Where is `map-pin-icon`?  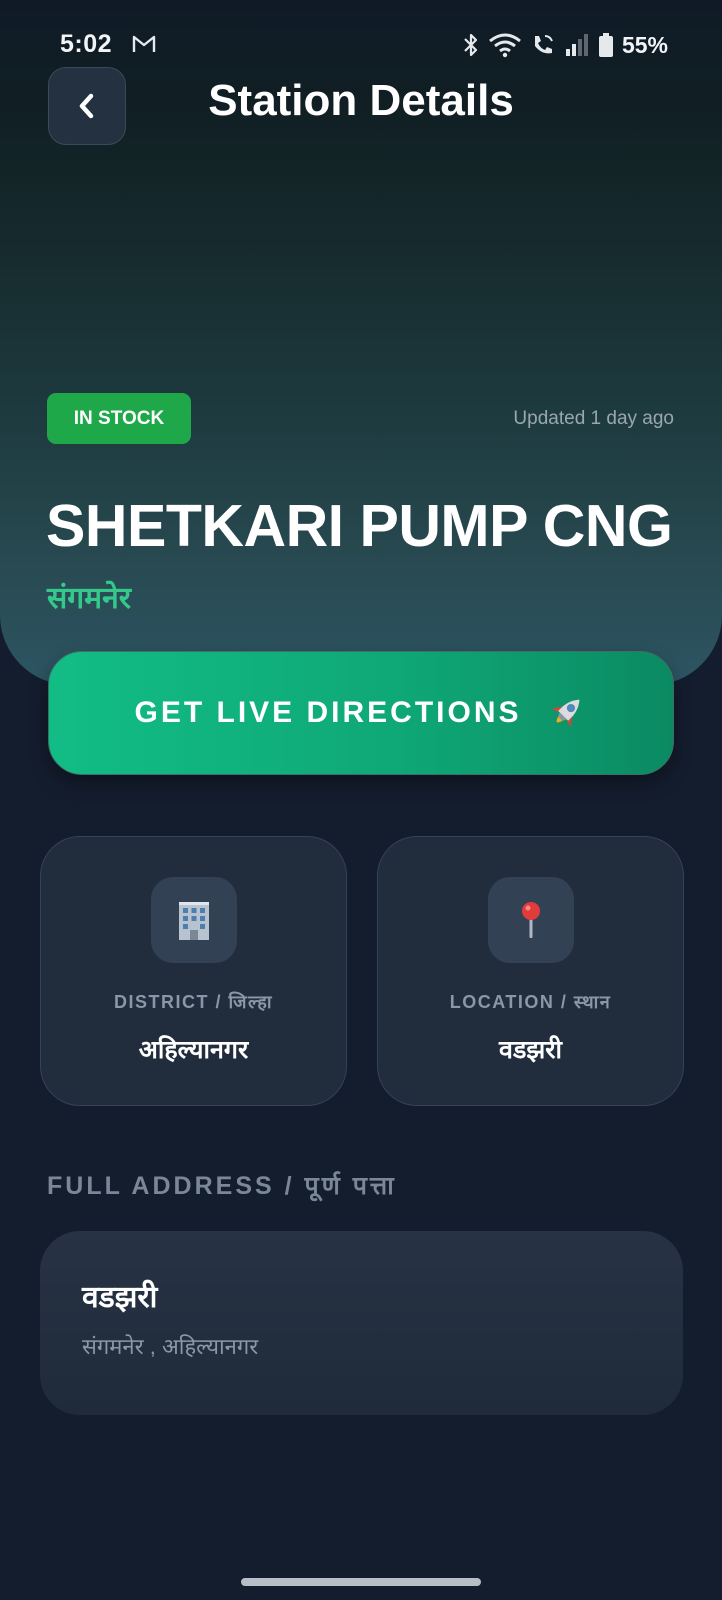 map-pin-icon is located at coordinates (531, 920).